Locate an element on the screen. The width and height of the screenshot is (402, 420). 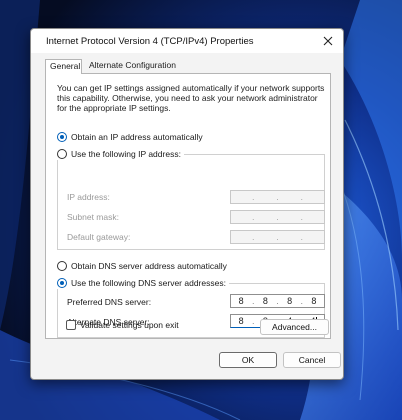
ok-button: OK is located at coordinates (248, 360).